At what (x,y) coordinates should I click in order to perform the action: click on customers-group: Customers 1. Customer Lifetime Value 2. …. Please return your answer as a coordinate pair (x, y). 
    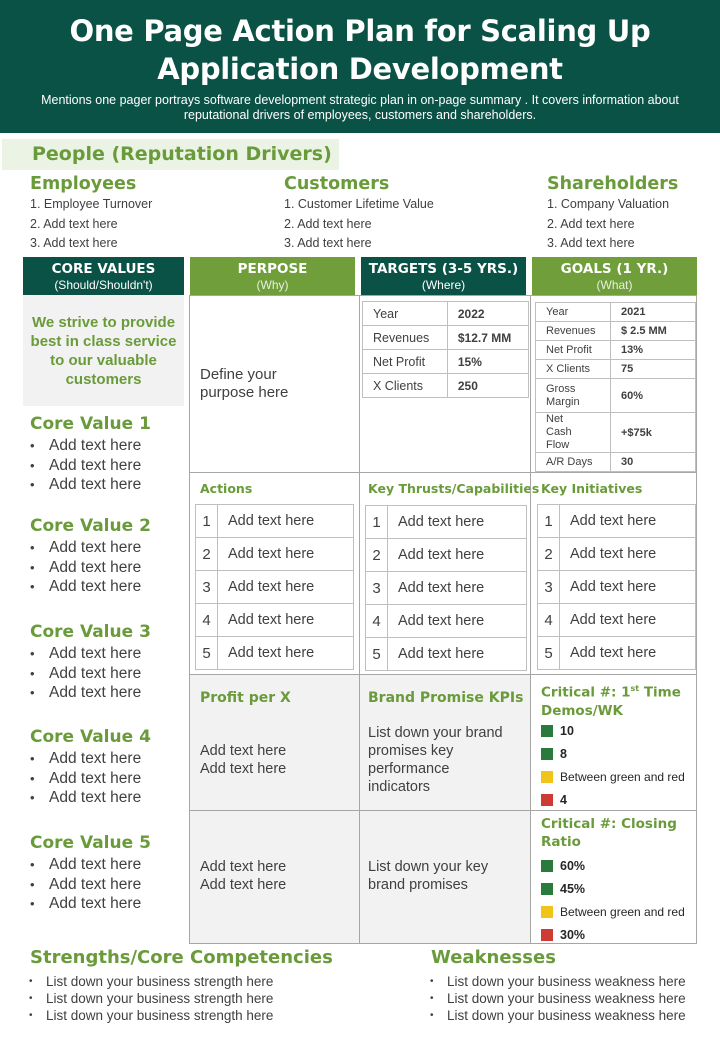
    Looking at the image, I should click on (399, 213).